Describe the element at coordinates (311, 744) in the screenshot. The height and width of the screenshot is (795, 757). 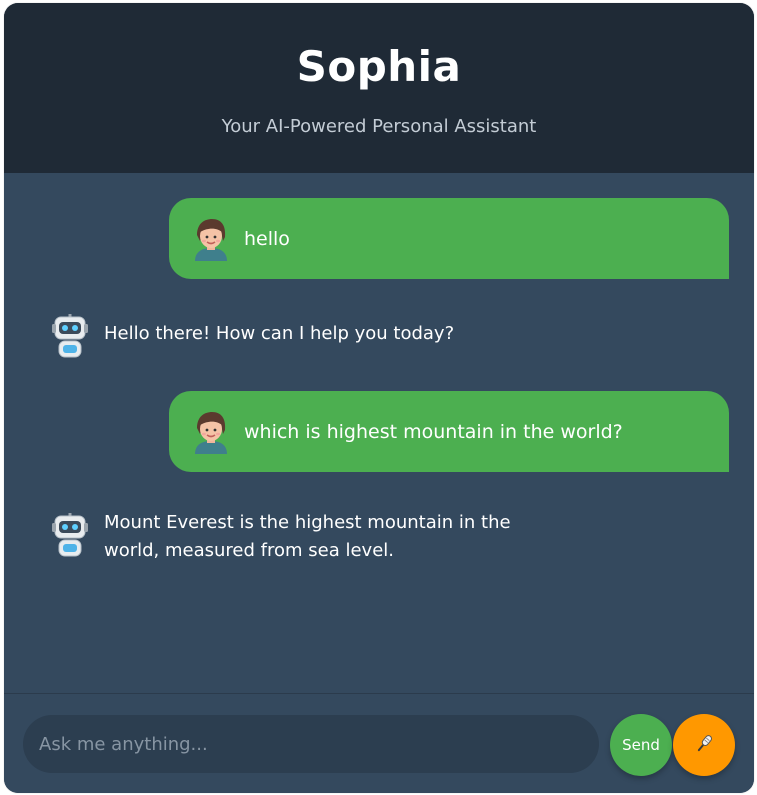
I see `message-input` at that location.